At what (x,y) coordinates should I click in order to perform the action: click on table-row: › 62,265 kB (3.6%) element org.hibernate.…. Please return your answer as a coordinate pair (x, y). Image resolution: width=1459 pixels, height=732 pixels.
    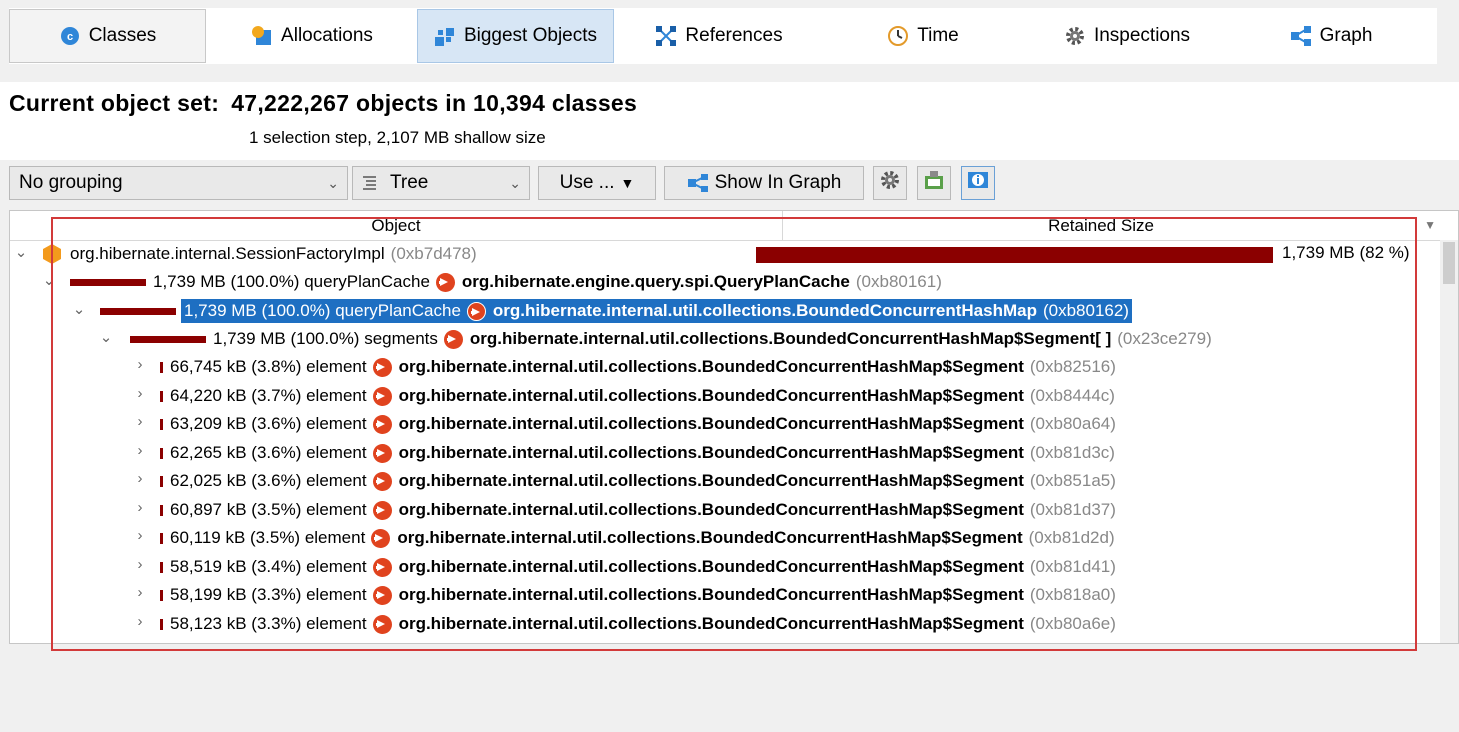
    Looking at the image, I should click on (726, 453).